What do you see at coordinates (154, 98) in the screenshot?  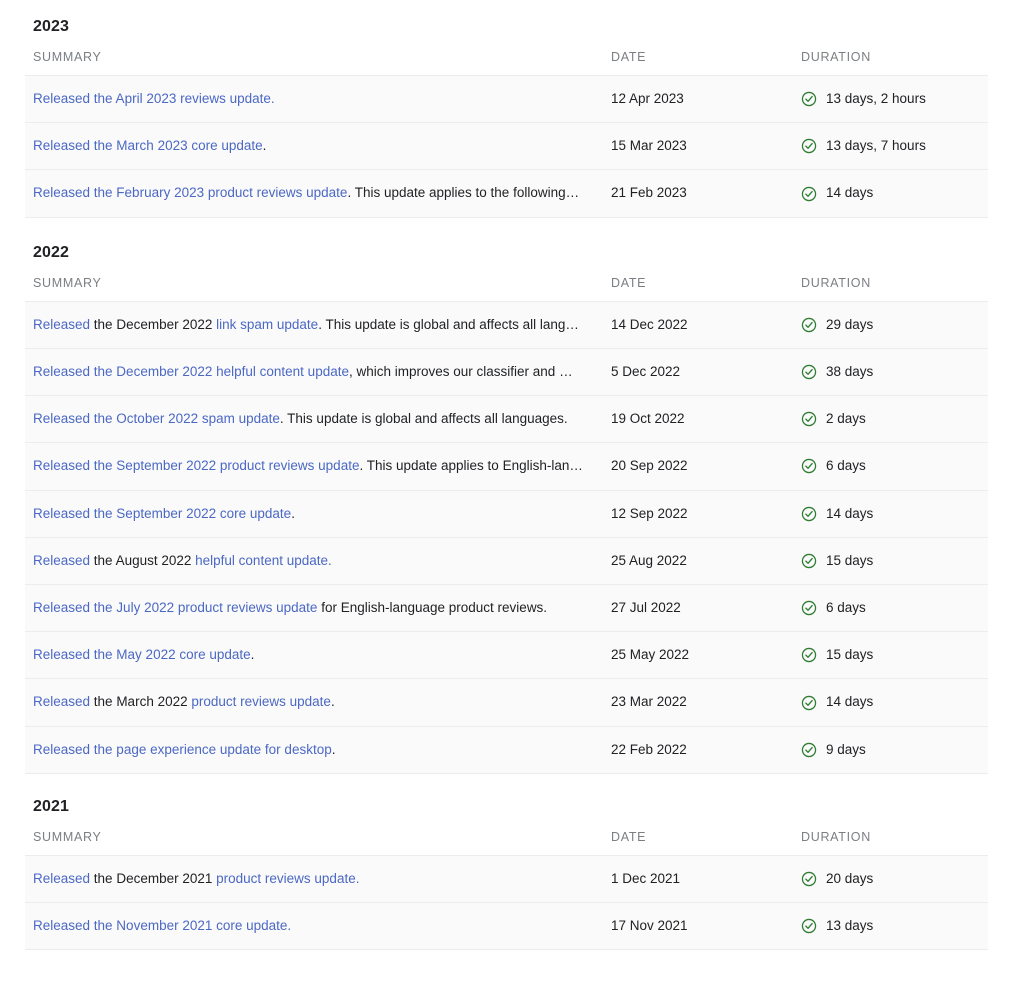 I see `update-link: Released the April 2023 reviews update.` at bounding box center [154, 98].